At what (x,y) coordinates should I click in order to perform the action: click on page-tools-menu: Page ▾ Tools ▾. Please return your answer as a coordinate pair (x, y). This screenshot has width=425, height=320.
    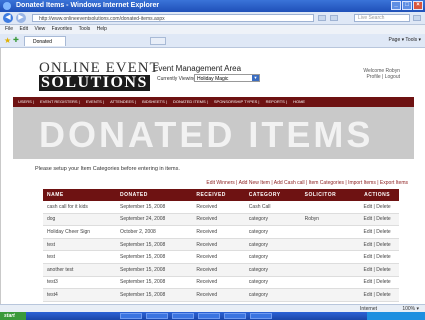
    Looking at the image, I should click on (405, 40).